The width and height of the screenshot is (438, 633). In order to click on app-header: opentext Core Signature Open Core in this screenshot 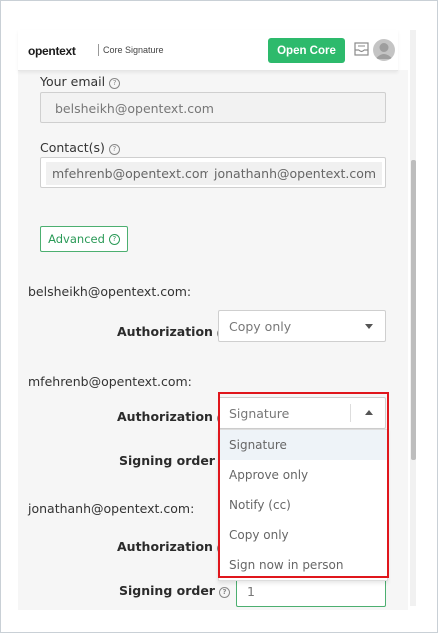, I will do `click(208, 50)`.